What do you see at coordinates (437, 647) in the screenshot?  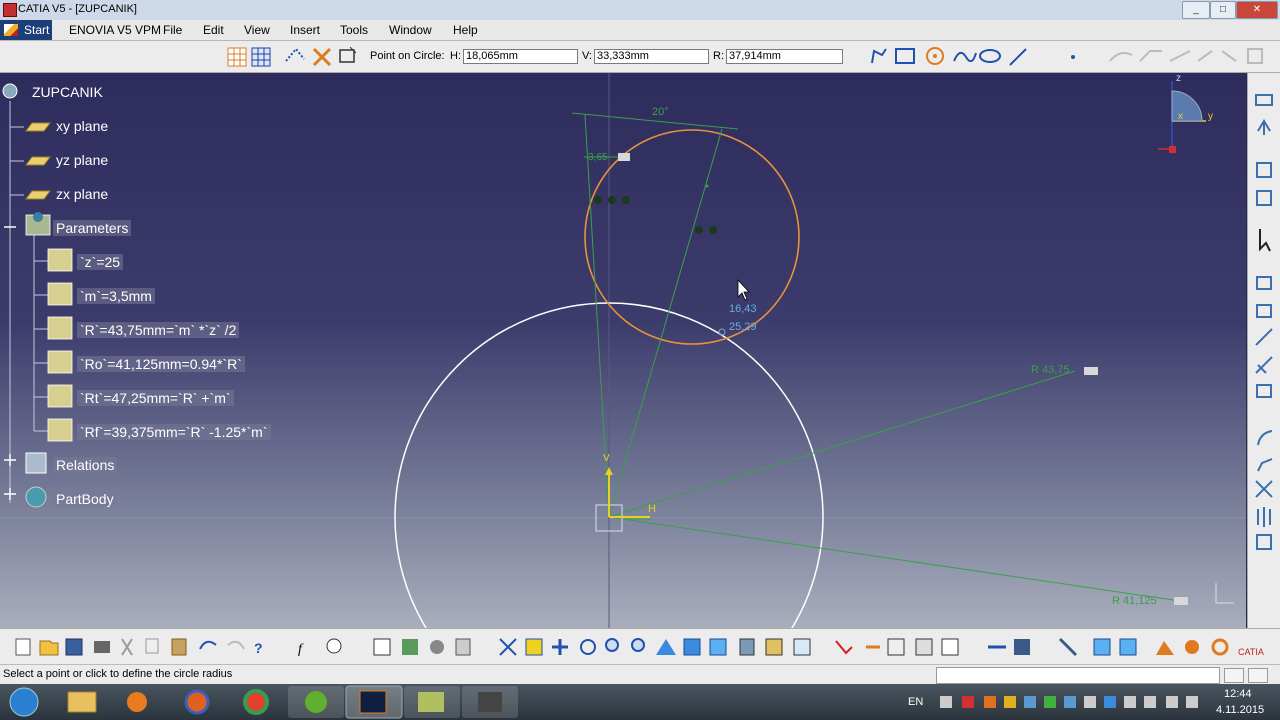 I see `knowledge-icon` at bounding box center [437, 647].